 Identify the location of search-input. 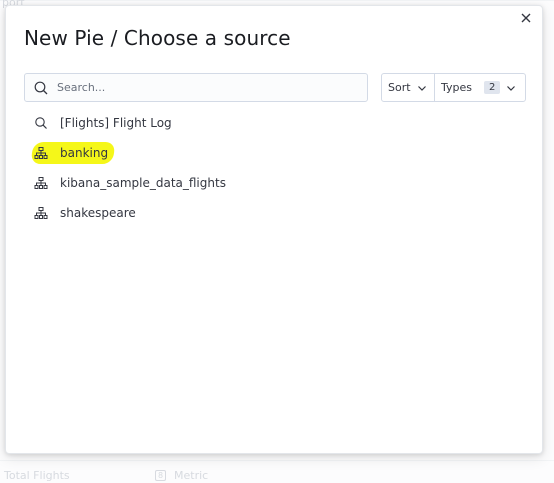
(211, 87).